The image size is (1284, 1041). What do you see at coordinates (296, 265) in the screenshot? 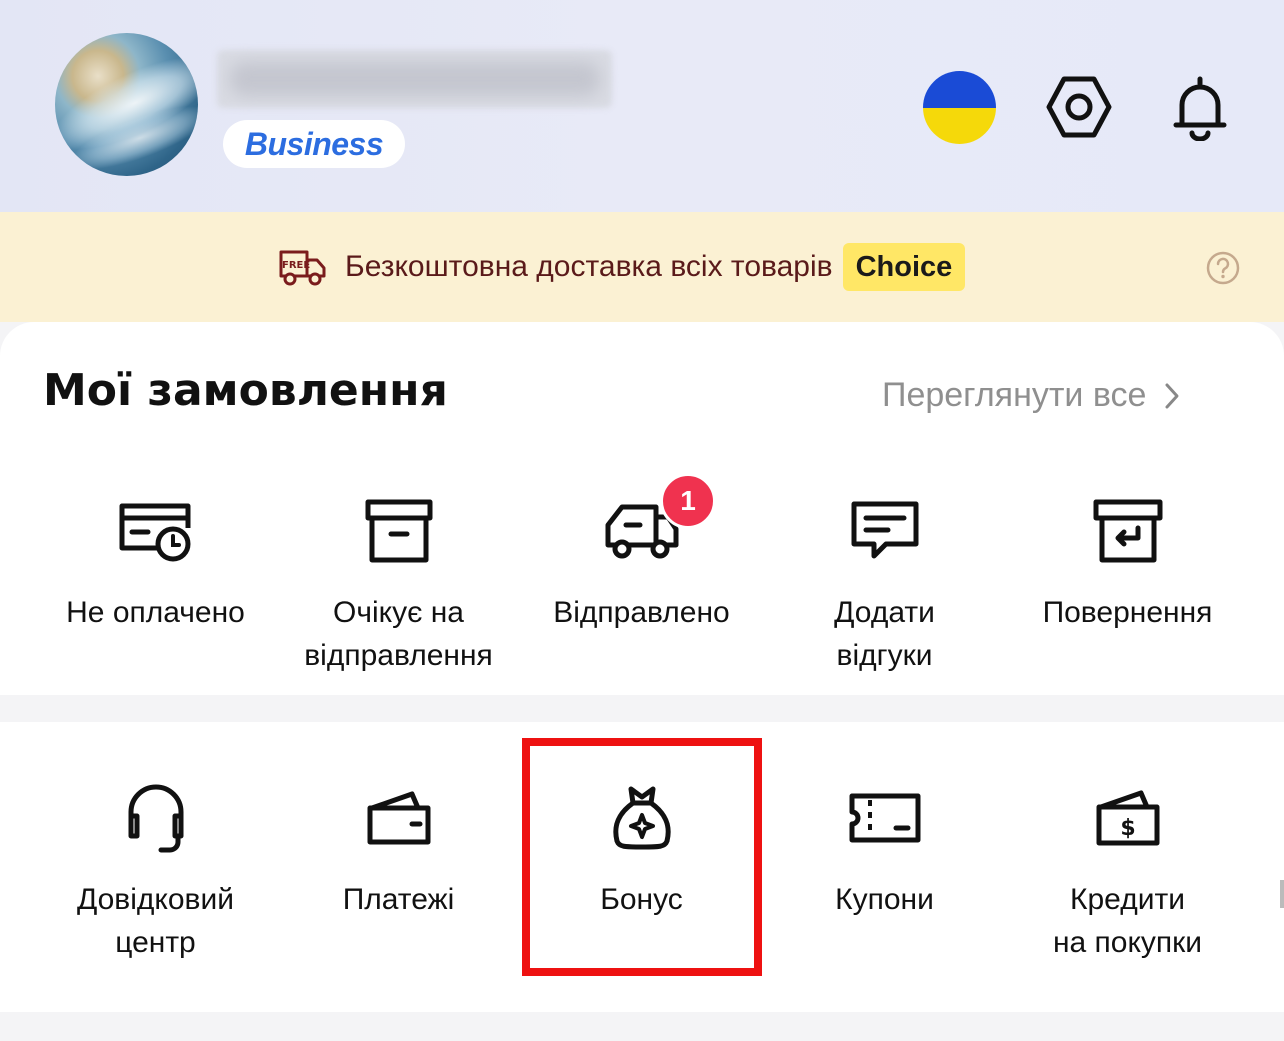
I see `free-tag: FREE` at bounding box center [296, 265].